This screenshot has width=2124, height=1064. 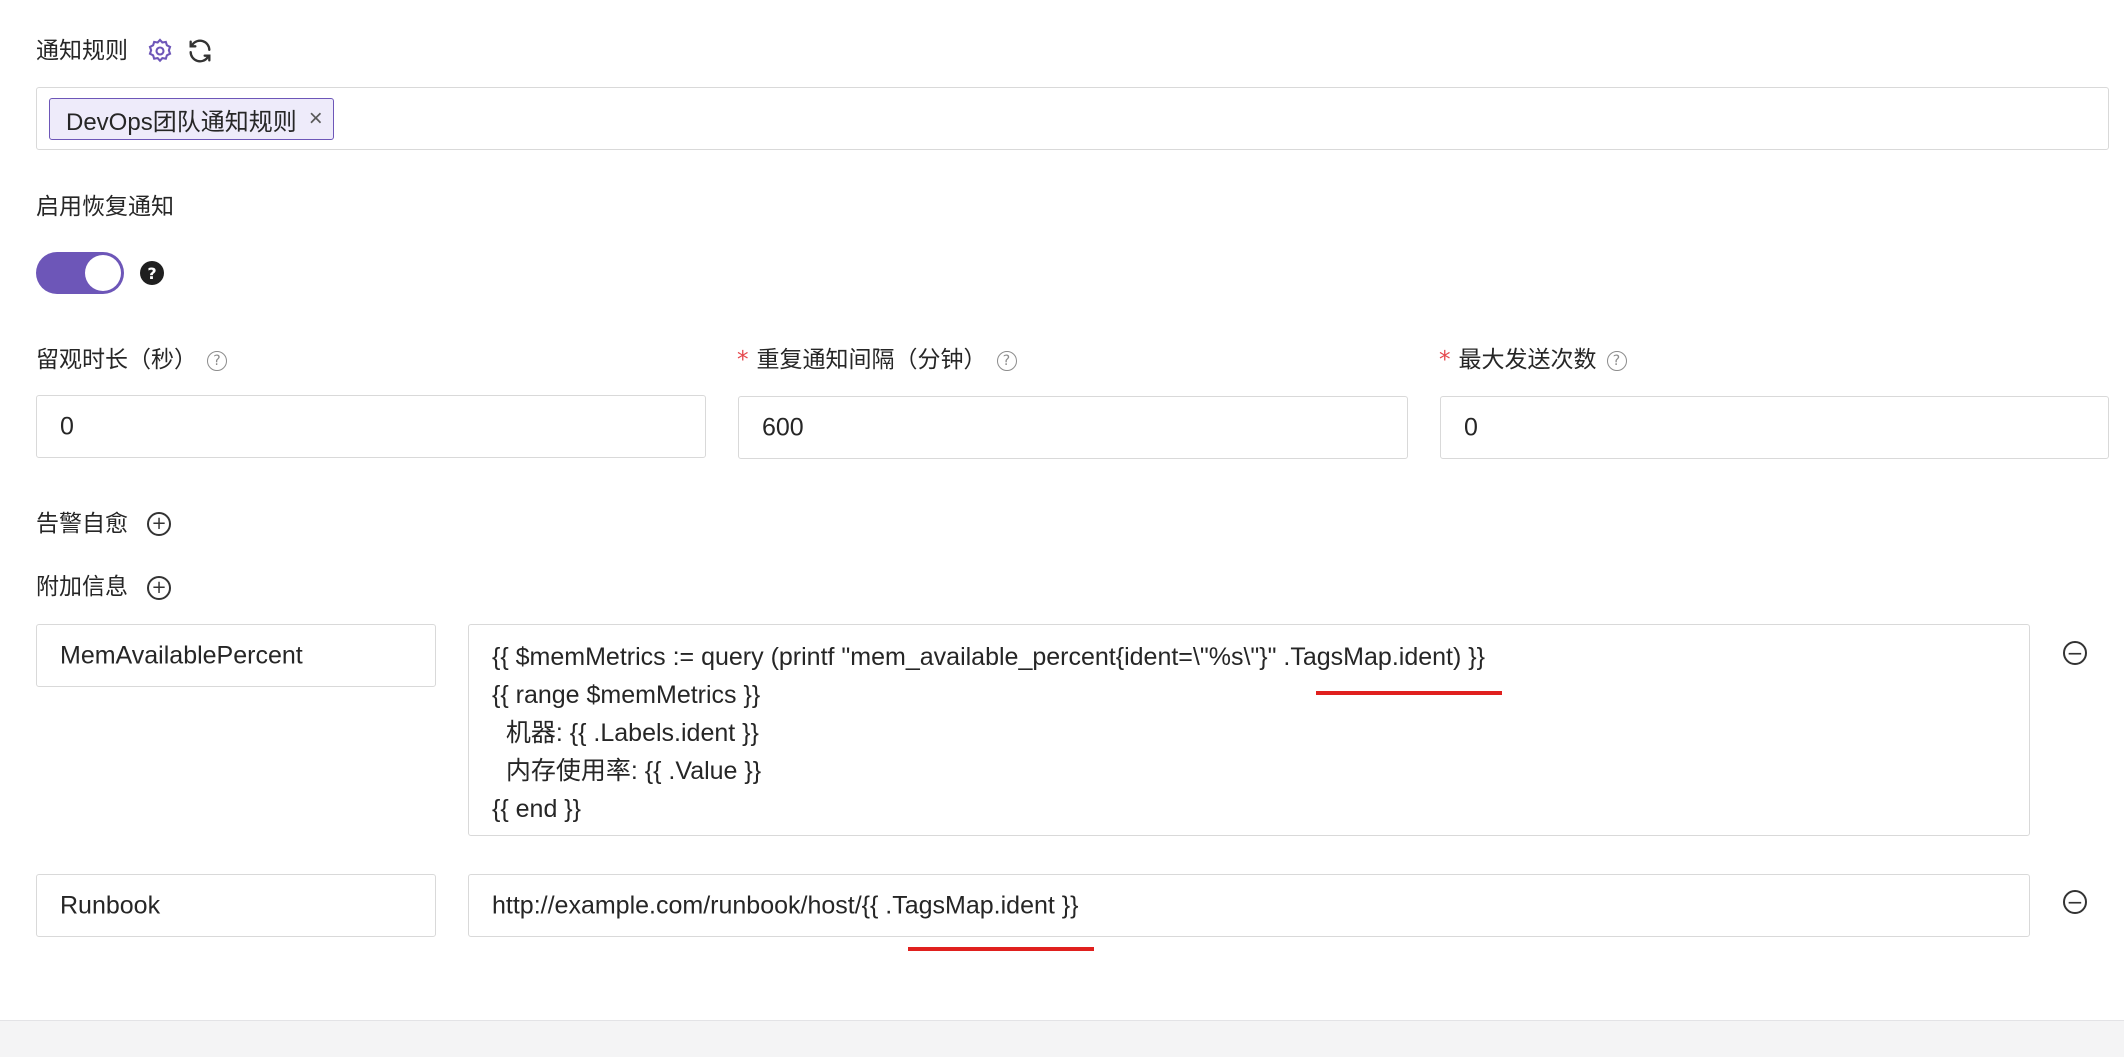 I want to click on extra-key-value: MemAvailablePercent, so click(x=181, y=655).